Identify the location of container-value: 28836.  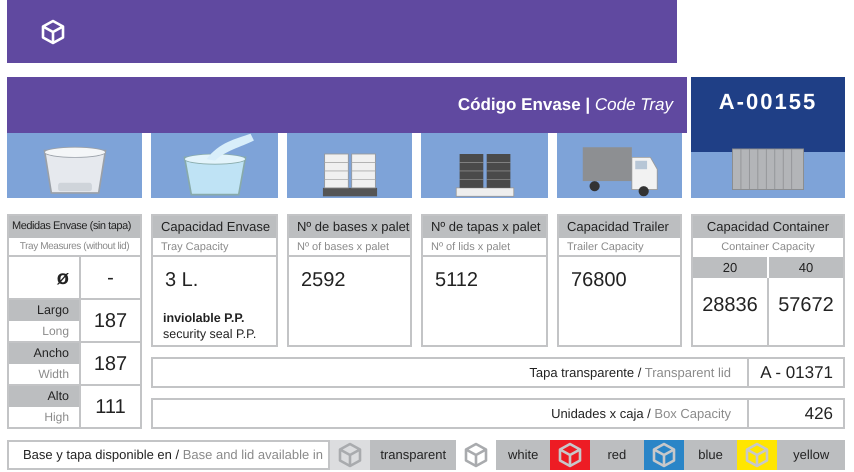
(730, 305).